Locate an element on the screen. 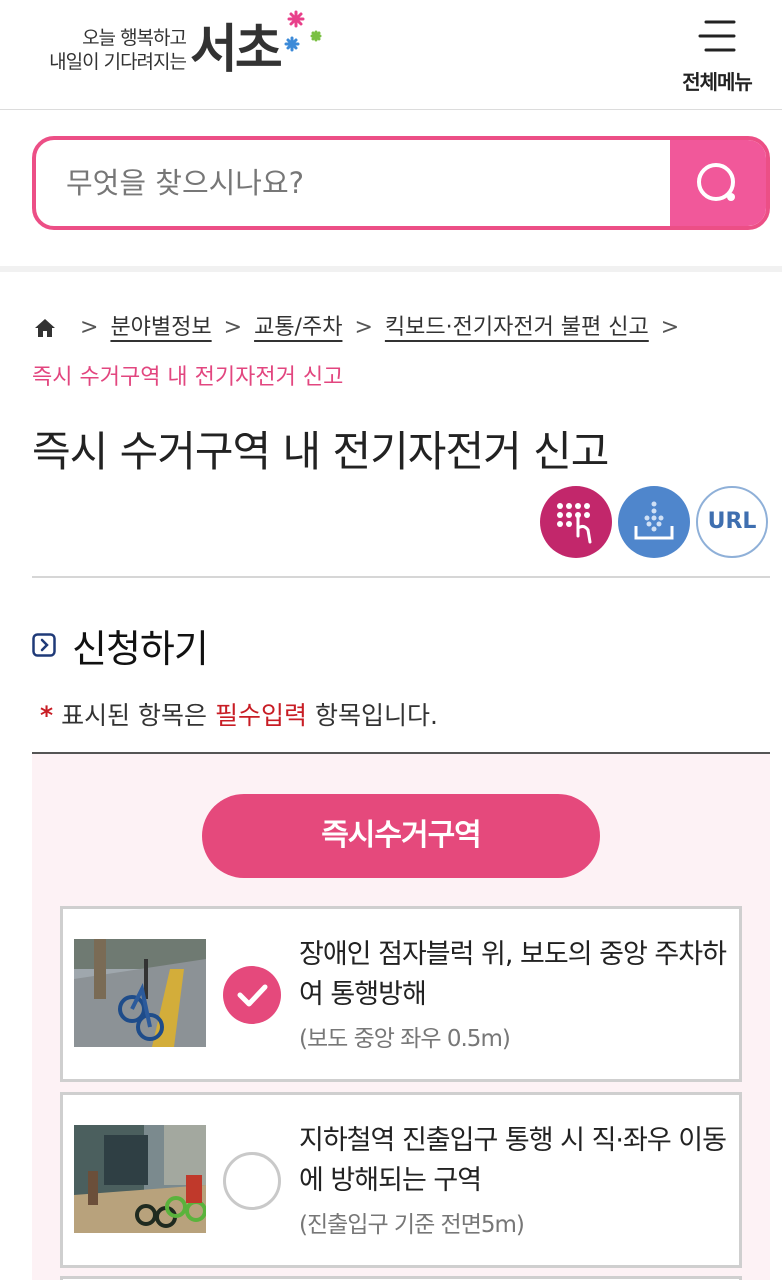 The image size is (782, 1280). logo-slogan: 오늘 행복하고 내일이 기다려지는 is located at coordinates (118, 50).